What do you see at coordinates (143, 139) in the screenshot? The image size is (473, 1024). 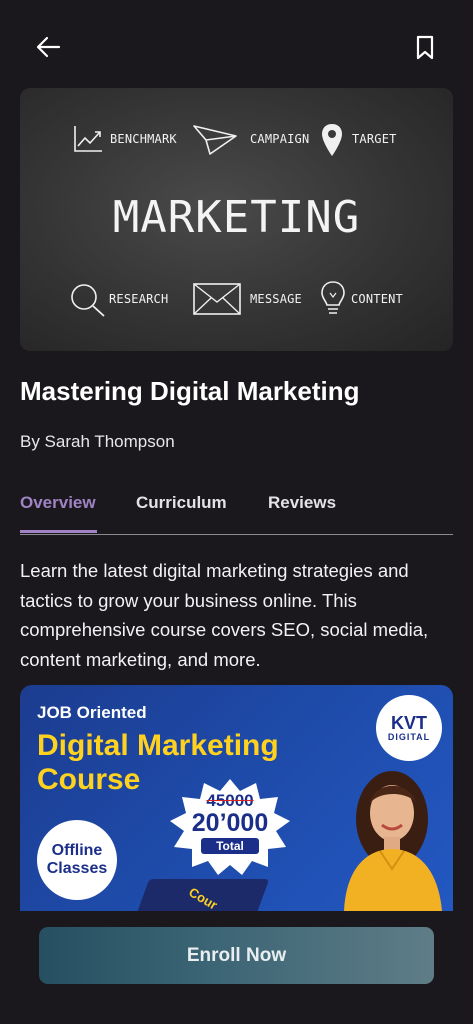 I see `hero-label-benchmark: BENCHMARK` at bounding box center [143, 139].